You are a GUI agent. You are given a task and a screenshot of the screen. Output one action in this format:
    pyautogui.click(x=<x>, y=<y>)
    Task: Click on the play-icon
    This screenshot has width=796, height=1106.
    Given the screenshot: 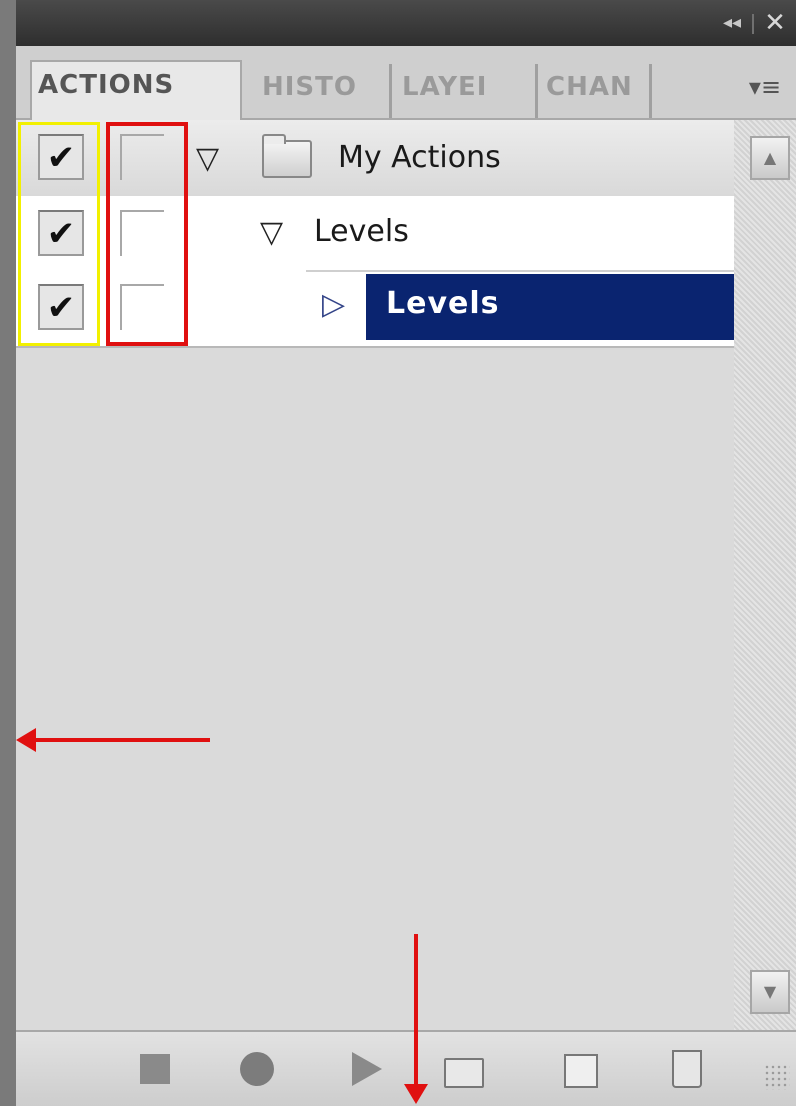 What is the action you would take?
    pyautogui.click(x=367, y=1069)
    